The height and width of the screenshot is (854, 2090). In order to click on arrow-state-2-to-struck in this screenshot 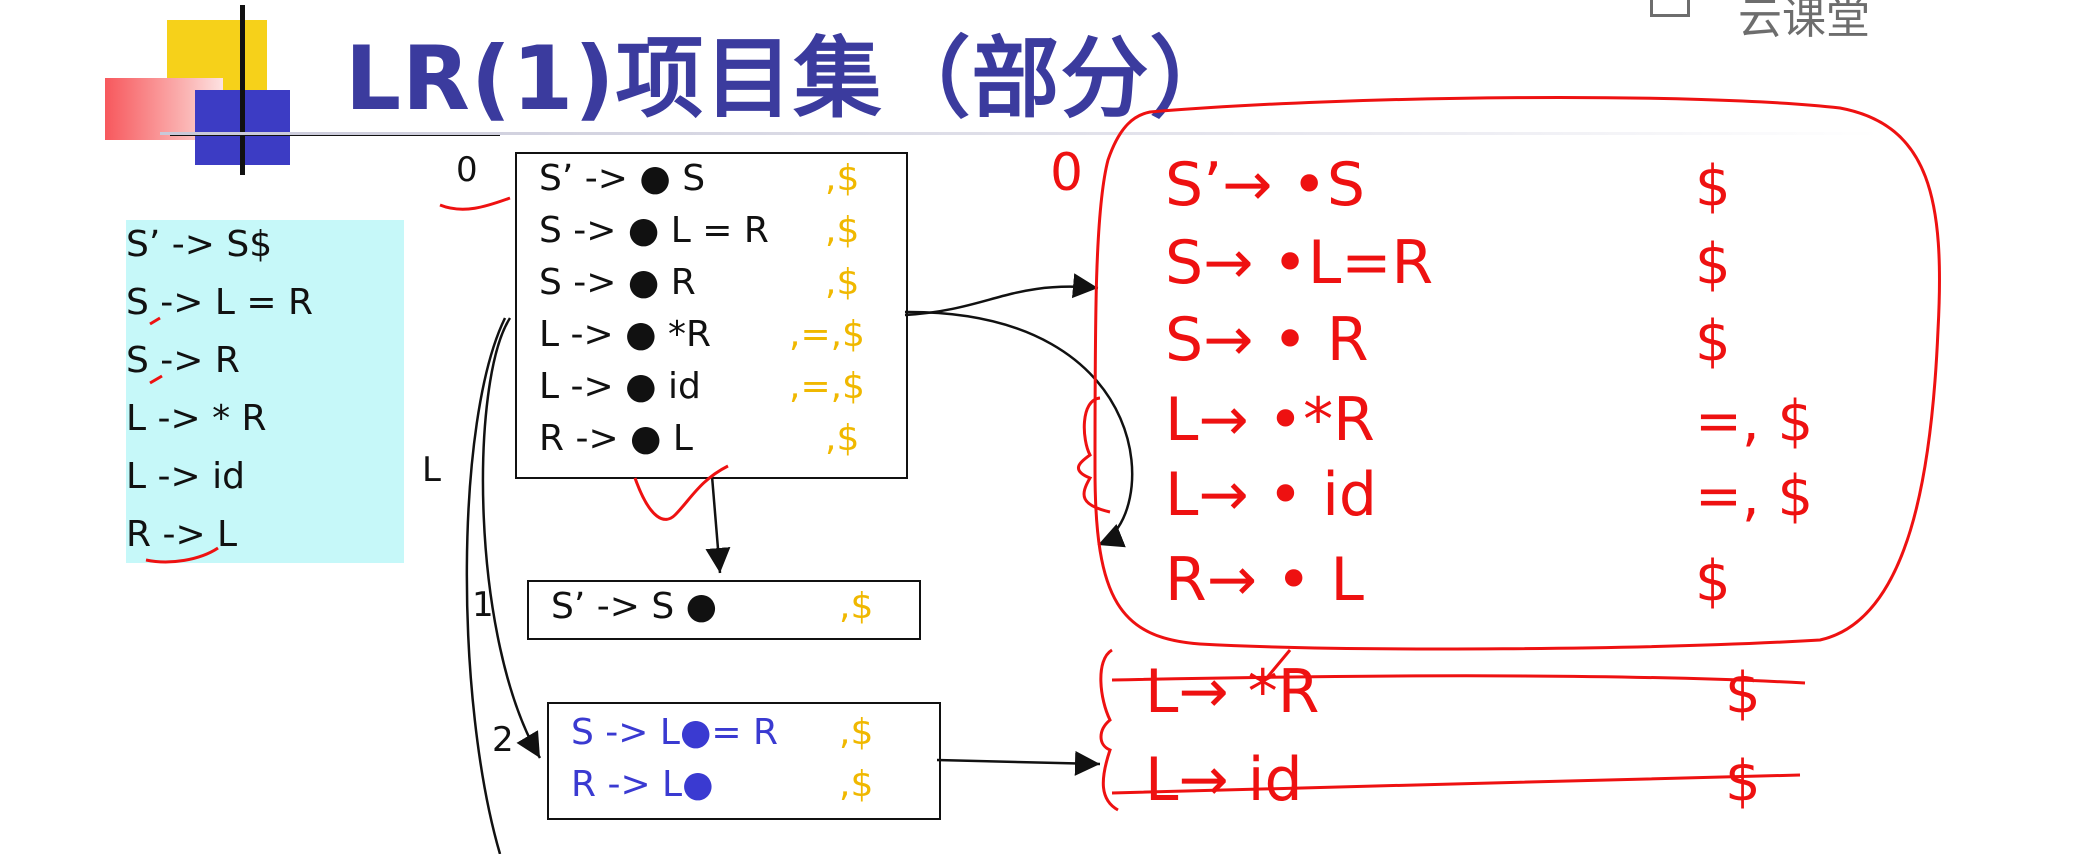, I will do `click(1018, 763)`.